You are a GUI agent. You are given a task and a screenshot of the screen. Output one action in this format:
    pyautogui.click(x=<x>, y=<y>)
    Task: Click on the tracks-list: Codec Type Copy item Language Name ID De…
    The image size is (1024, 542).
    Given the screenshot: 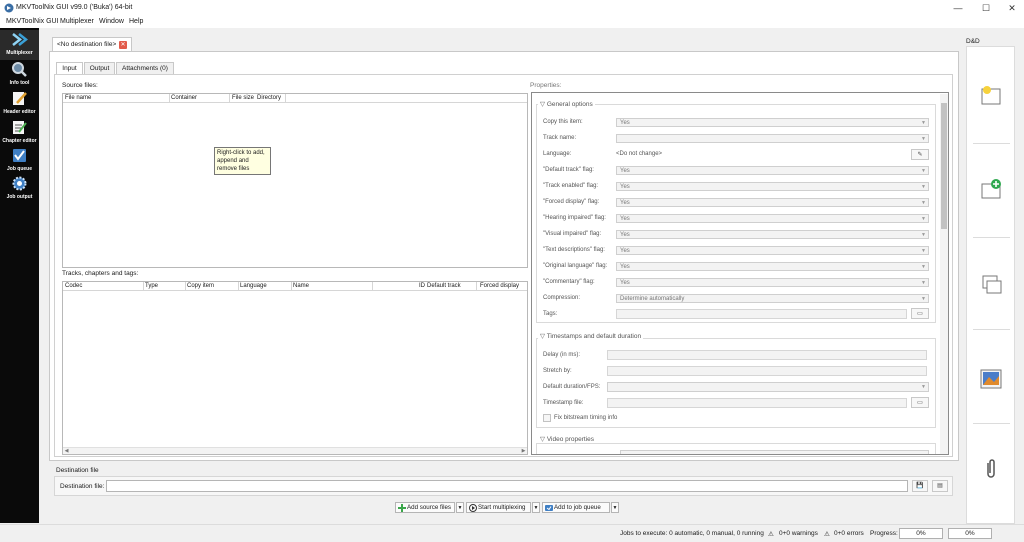 What is the action you would take?
    pyautogui.click(x=295, y=368)
    